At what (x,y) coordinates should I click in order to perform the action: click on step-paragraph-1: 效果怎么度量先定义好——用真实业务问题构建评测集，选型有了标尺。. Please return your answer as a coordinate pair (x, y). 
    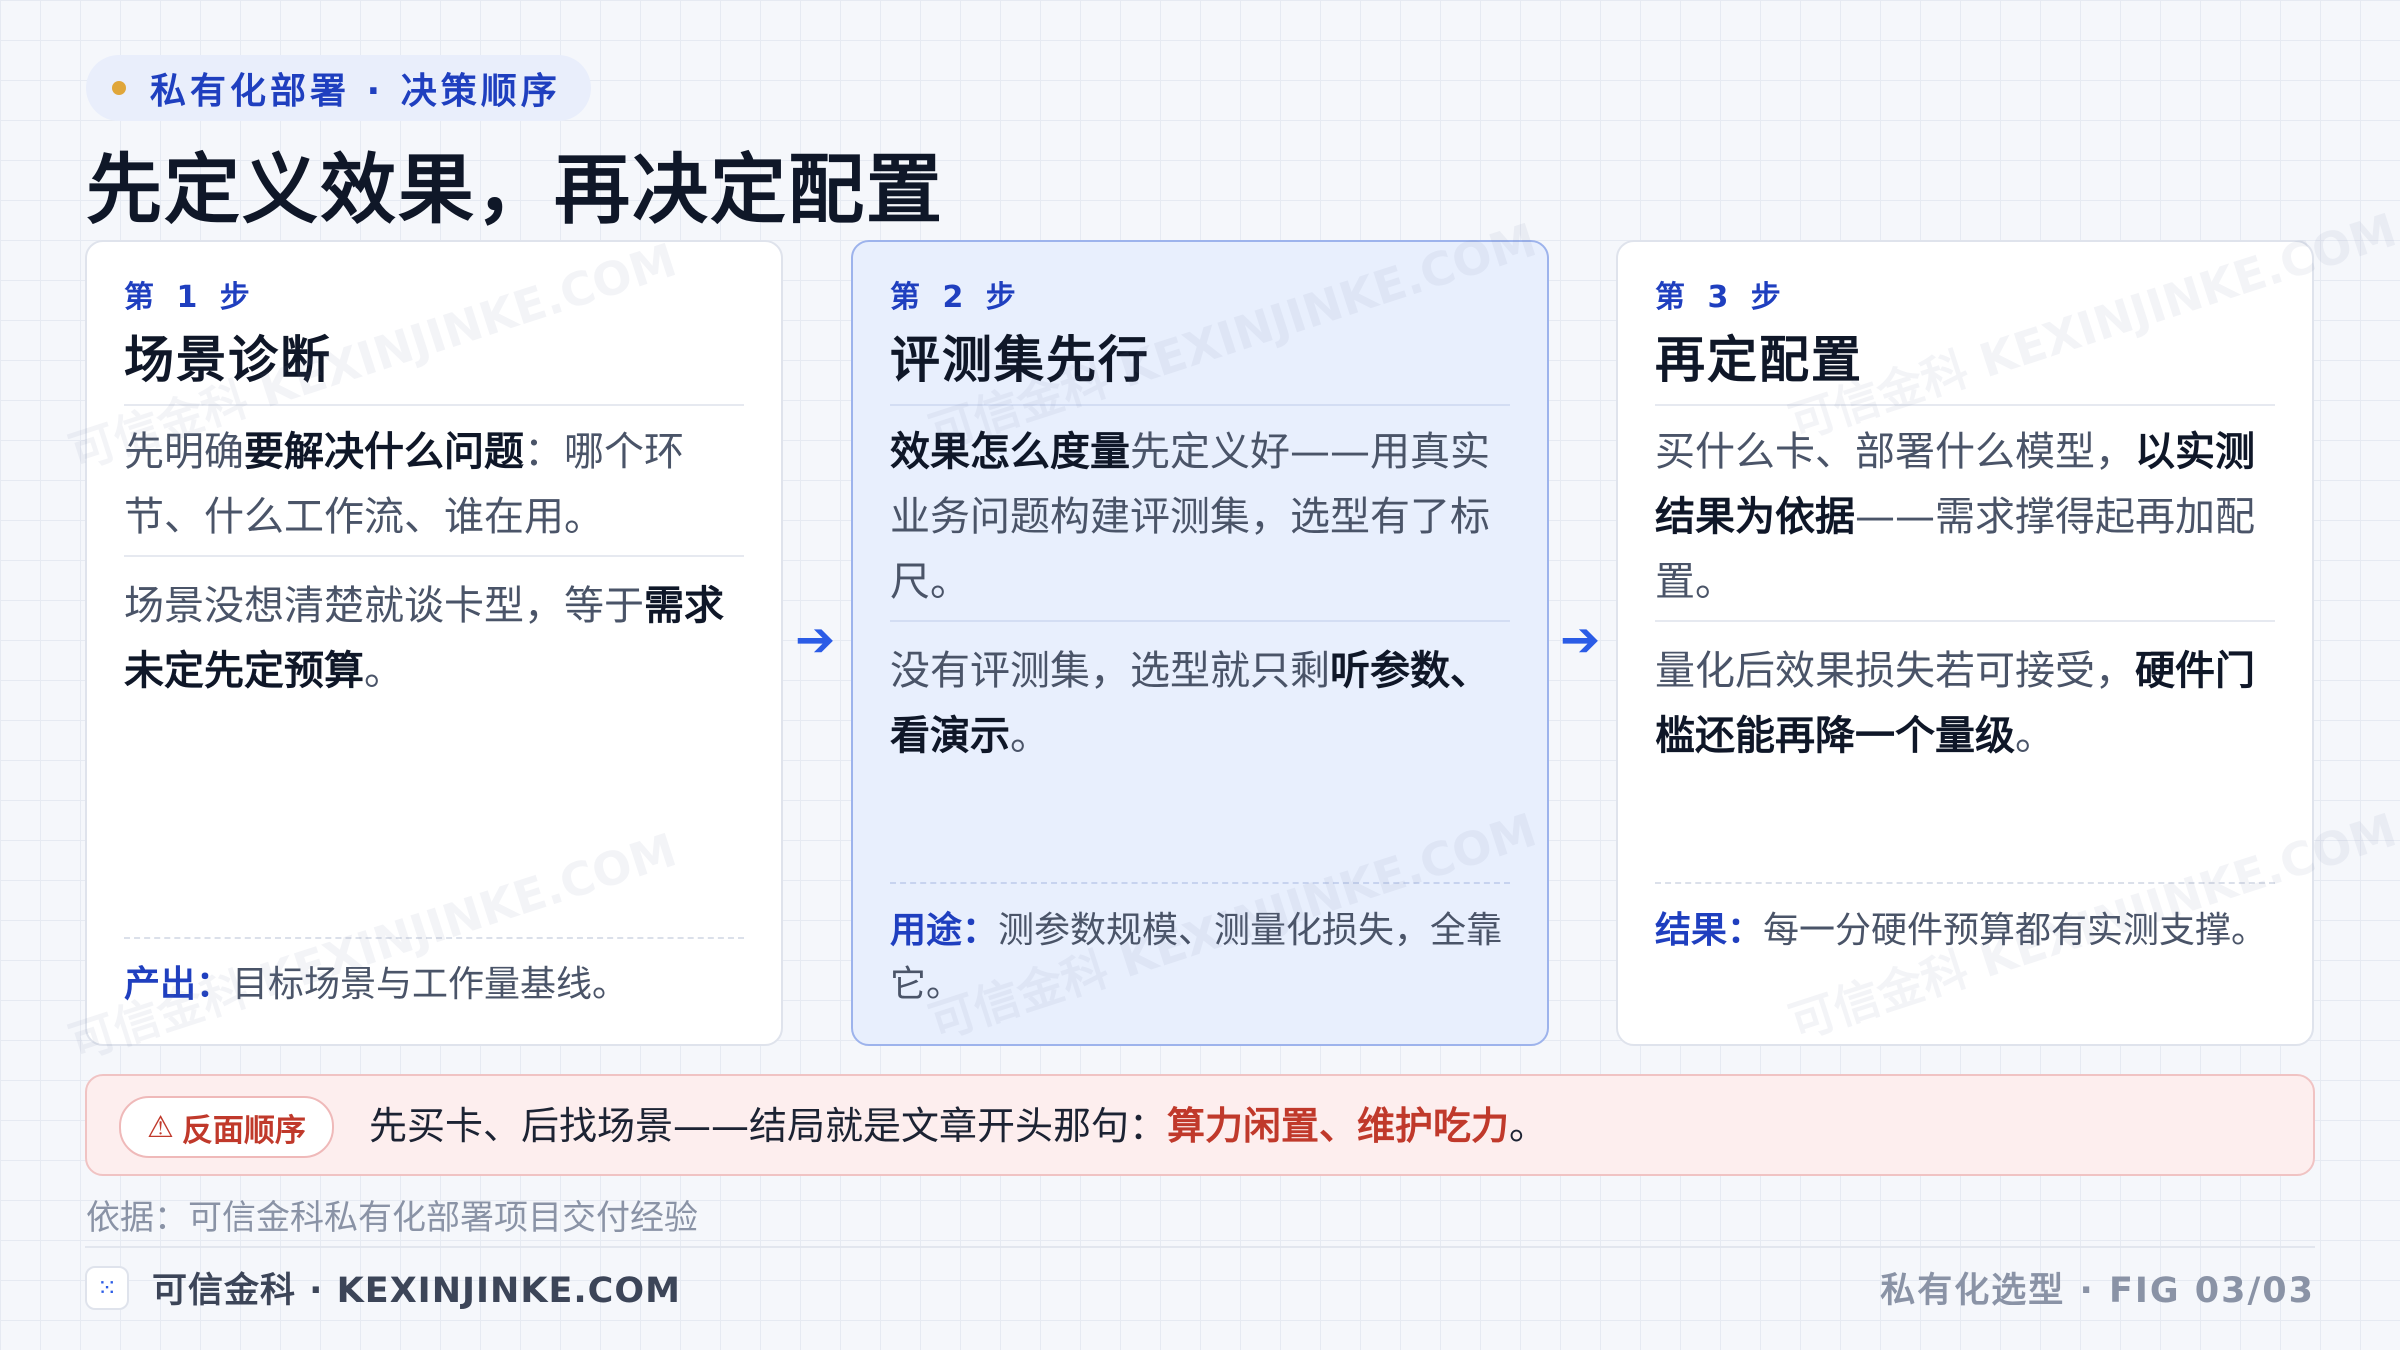
    Looking at the image, I should click on (1190, 517).